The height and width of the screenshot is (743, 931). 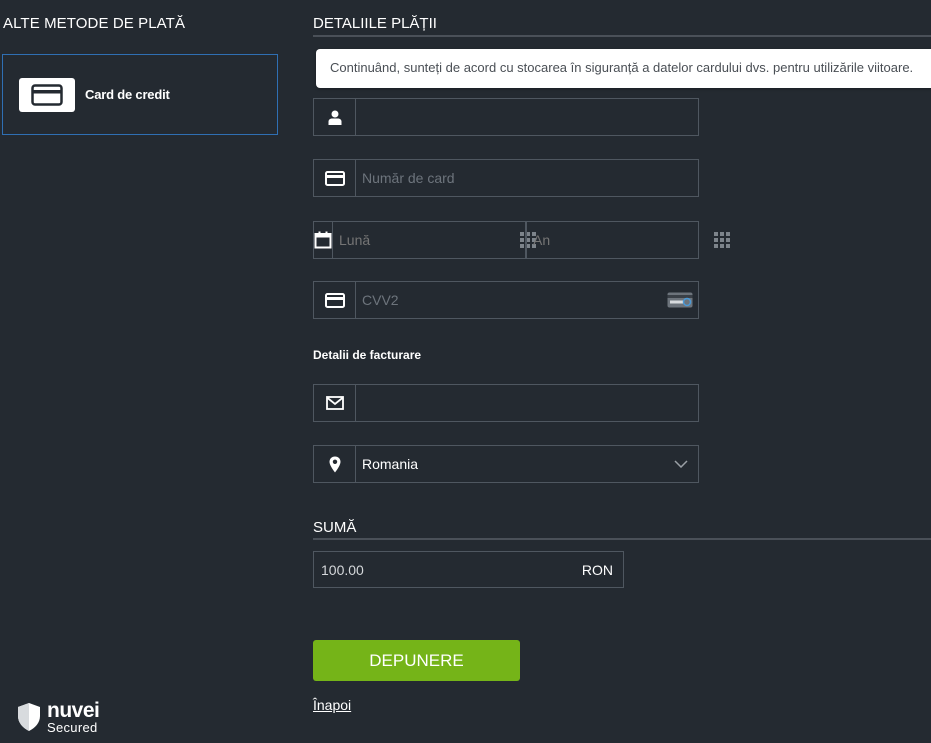 What do you see at coordinates (622, 36) in the screenshot?
I see `payment-details-divider` at bounding box center [622, 36].